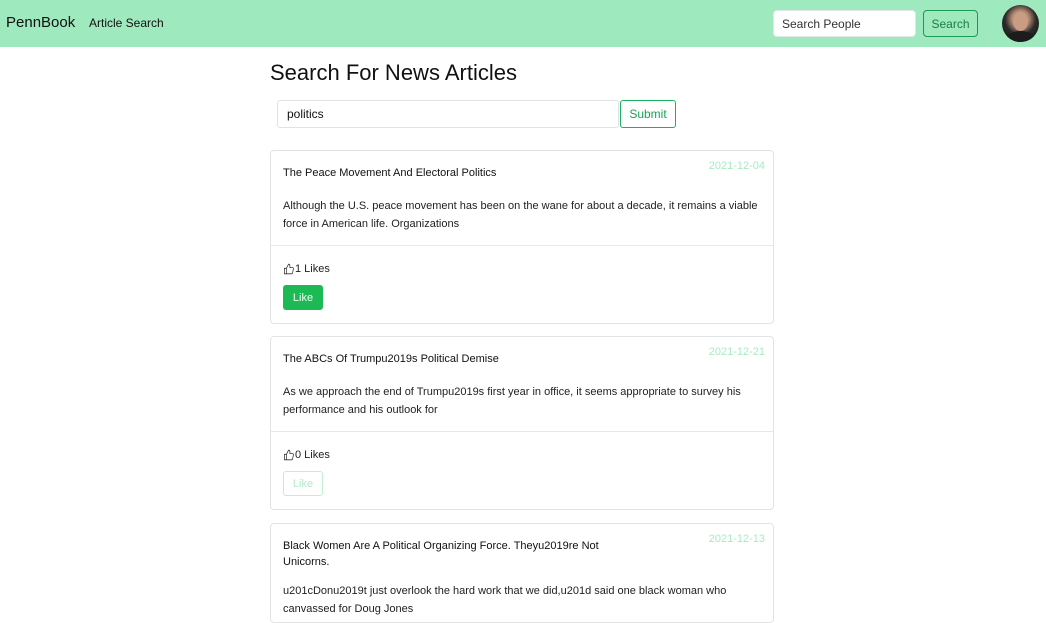 Image resolution: width=1046 pixels, height=623 pixels. Describe the element at coordinates (312, 455) in the screenshot. I see `likes-count: 0 Likes` at that location.